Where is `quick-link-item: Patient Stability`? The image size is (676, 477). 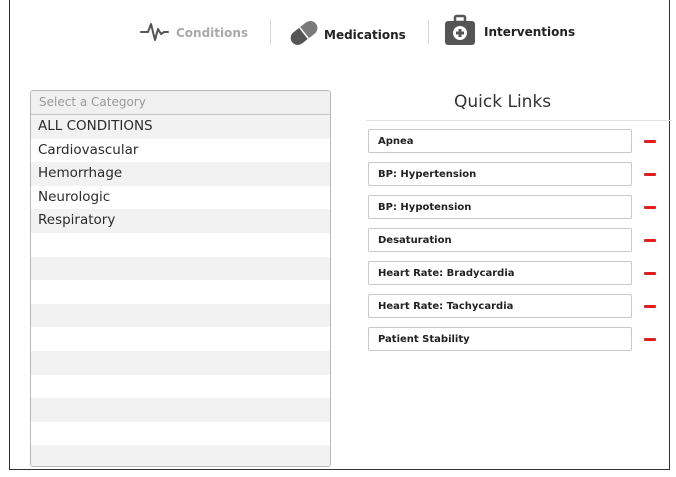 quick-link-item: Patient Stability is located at coordinates (500, 339).